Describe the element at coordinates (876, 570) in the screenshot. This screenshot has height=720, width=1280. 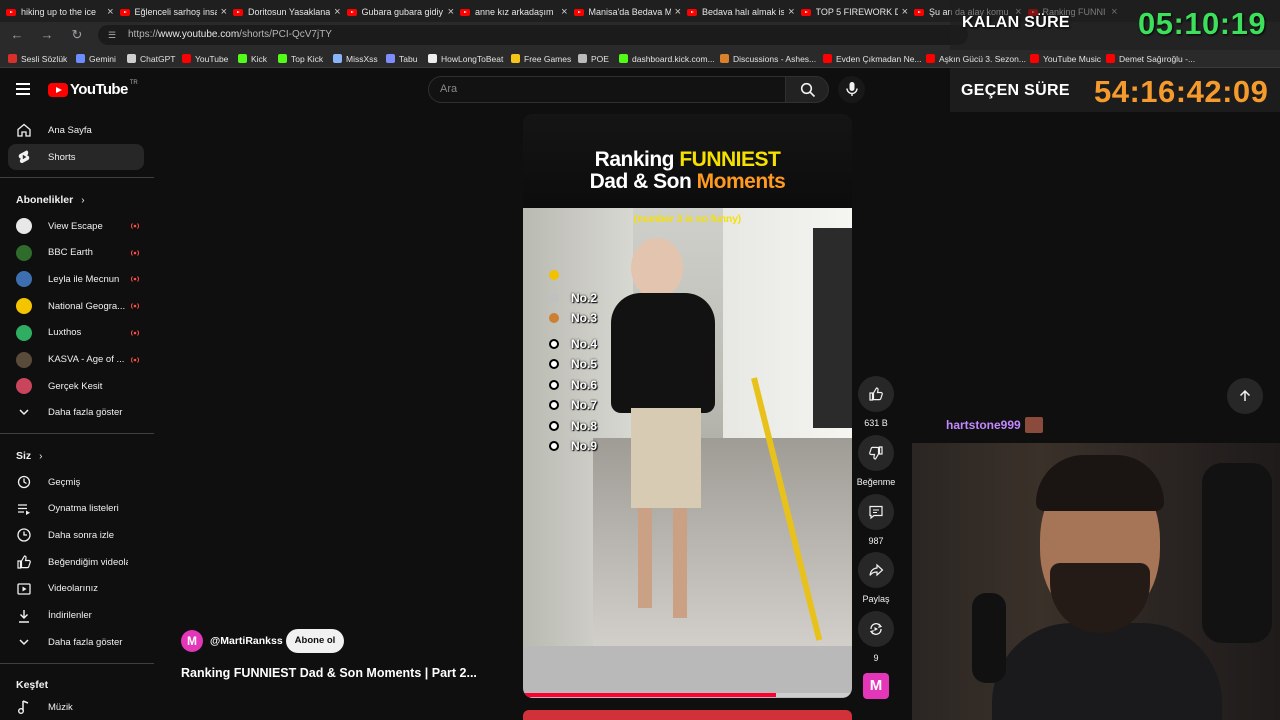
I see `share-icon` at that location.